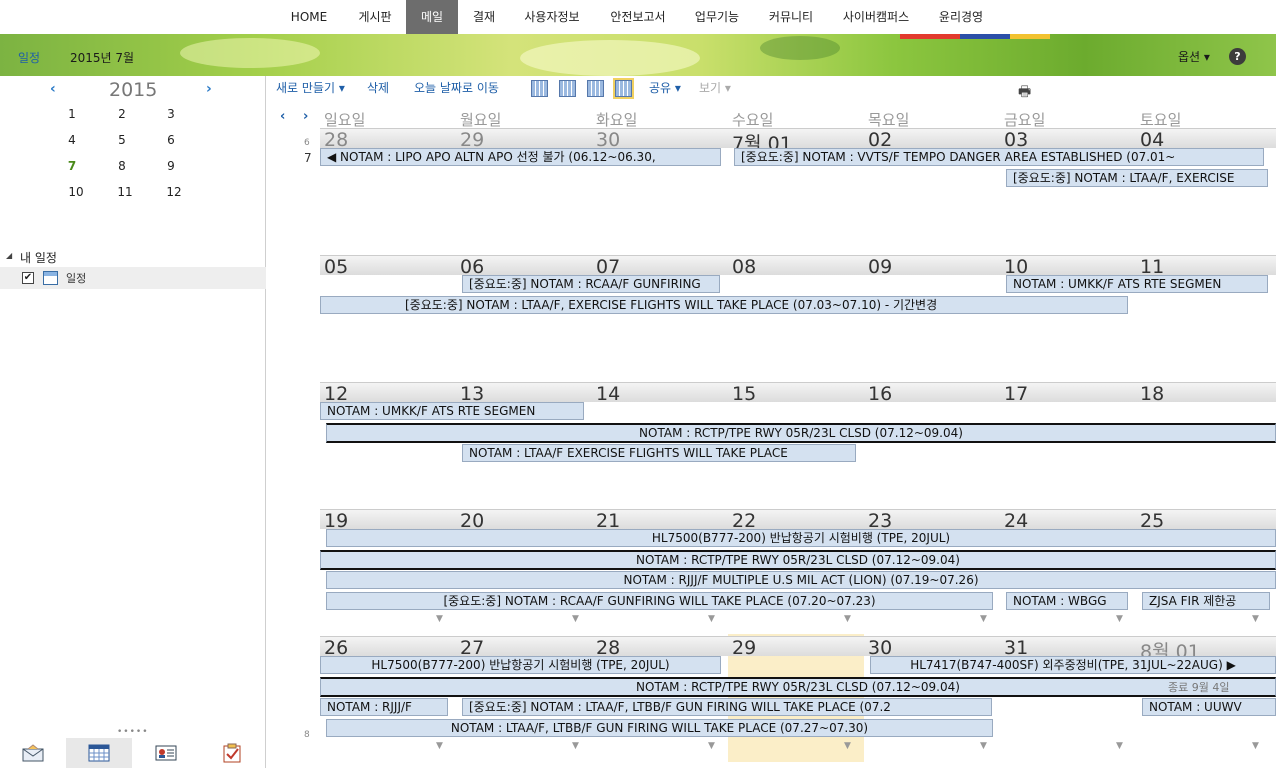 This screenshot has width=1276, height=774. I want to click on day-view-icon, so click(539, 88).